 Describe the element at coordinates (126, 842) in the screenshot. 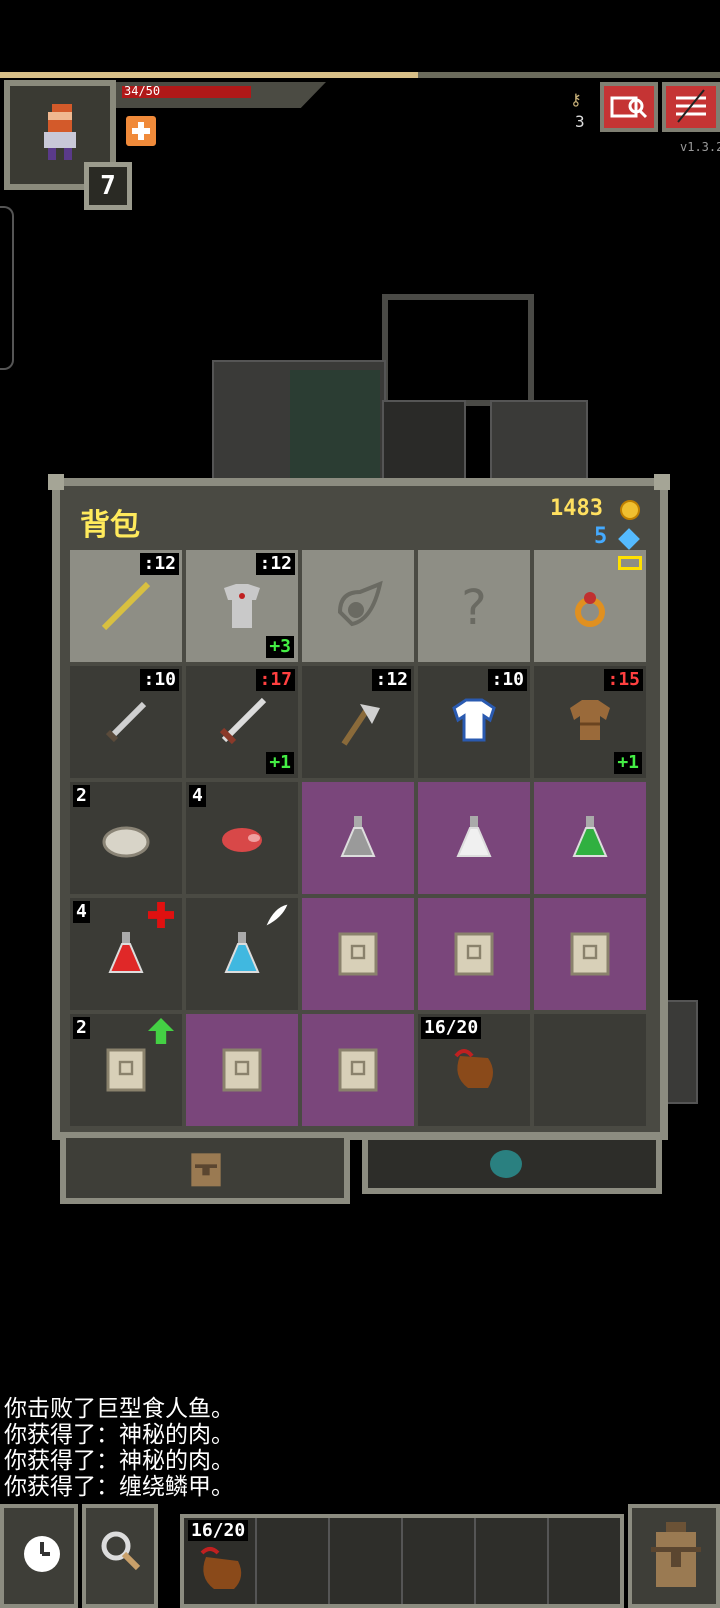

I see `pasty-icon` at that location.